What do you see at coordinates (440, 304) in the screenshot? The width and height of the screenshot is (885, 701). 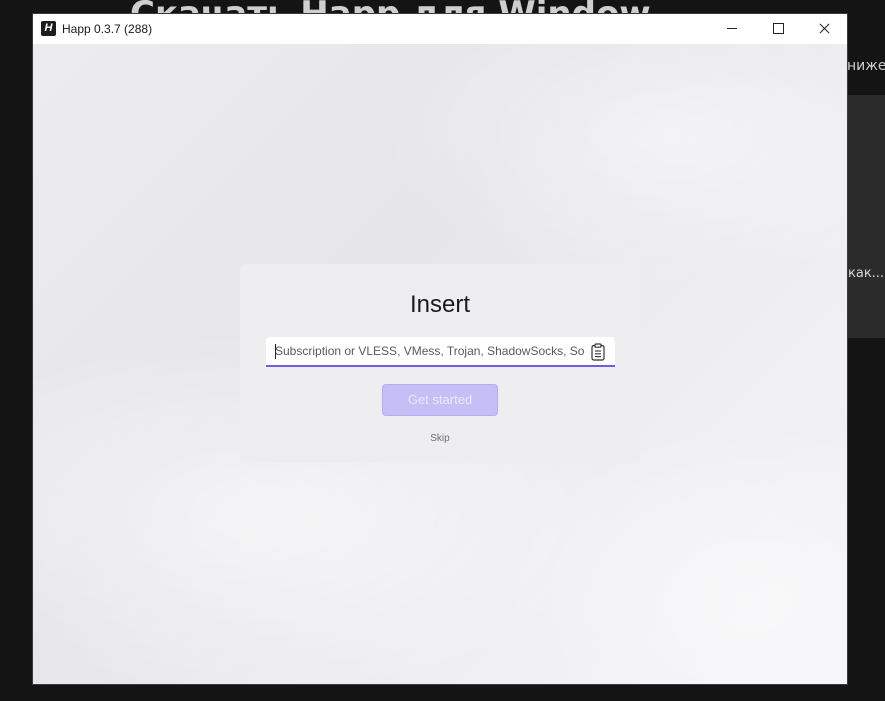 I see `page-title: Insert` at bounding box center [440, 304].